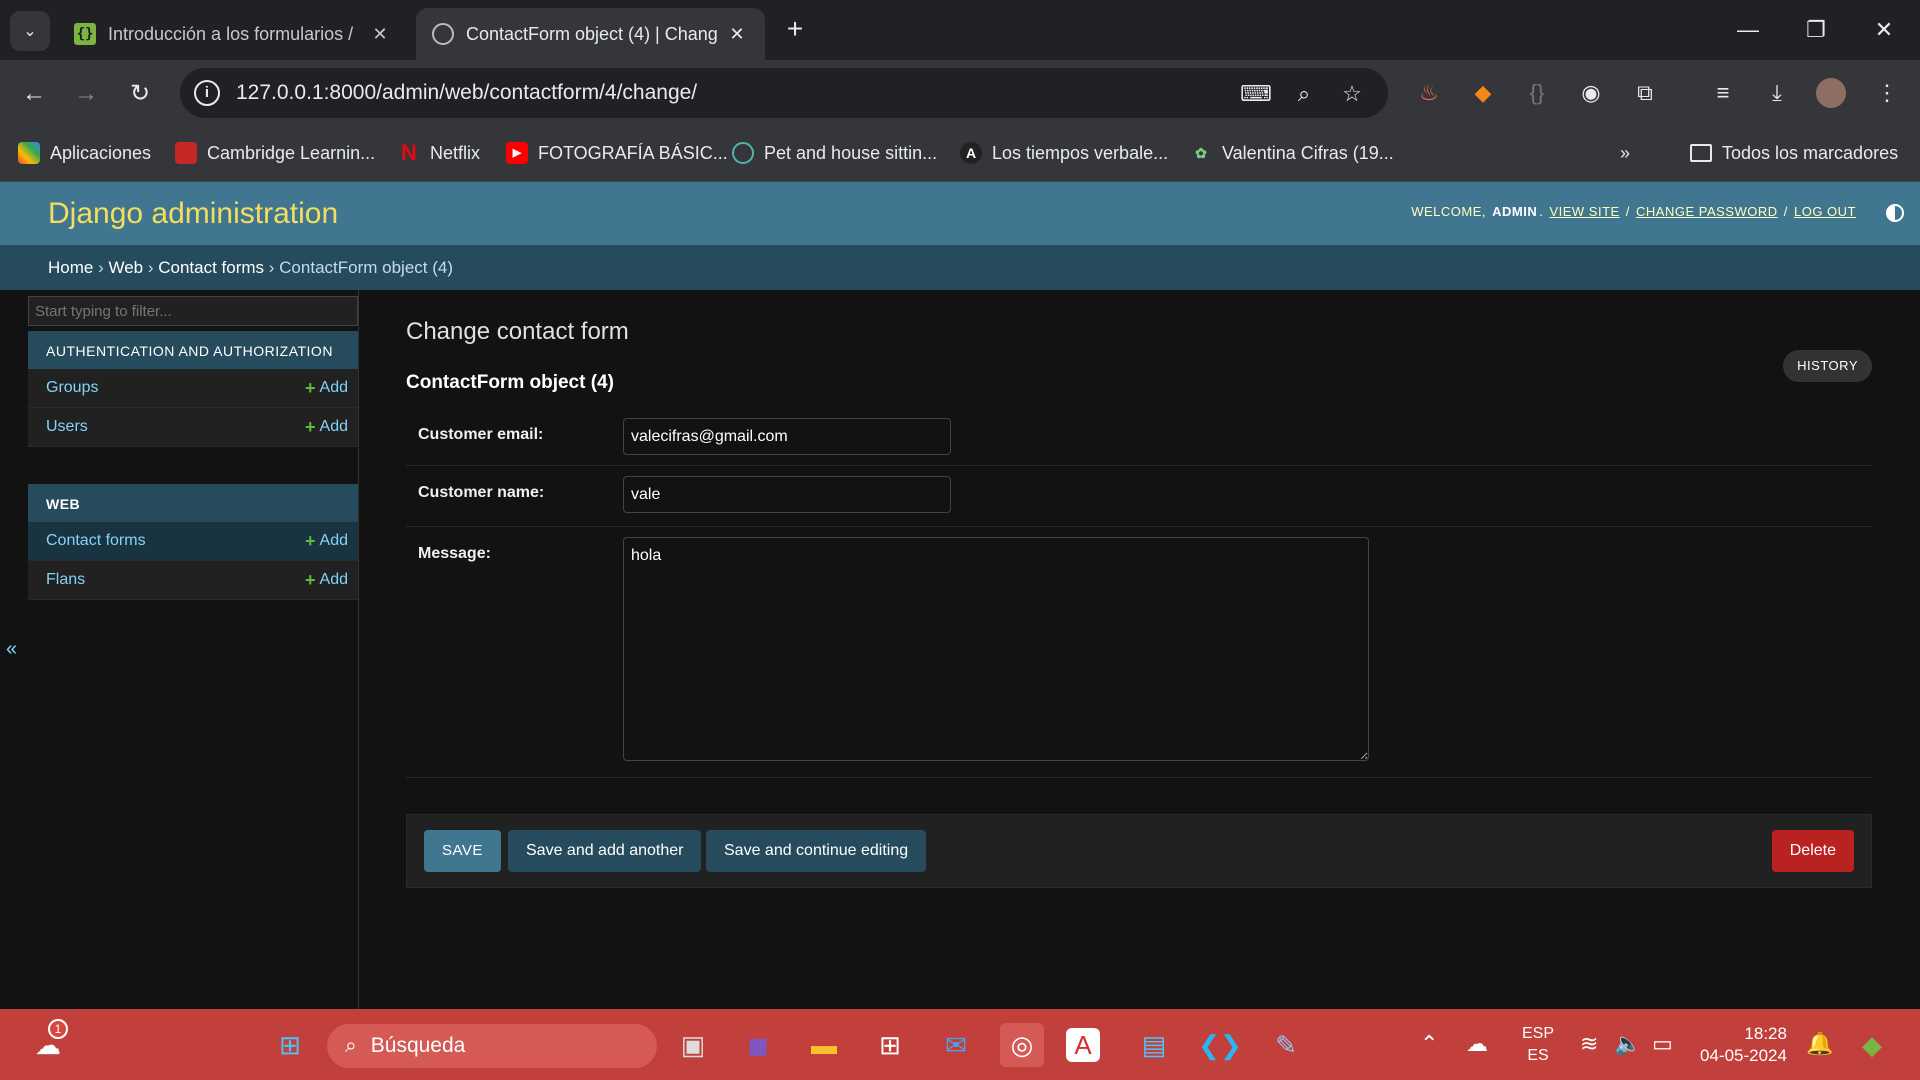 The image size is (1920, 1080). I want to click on screen-record-icon: ◉, so click(1591, 93).